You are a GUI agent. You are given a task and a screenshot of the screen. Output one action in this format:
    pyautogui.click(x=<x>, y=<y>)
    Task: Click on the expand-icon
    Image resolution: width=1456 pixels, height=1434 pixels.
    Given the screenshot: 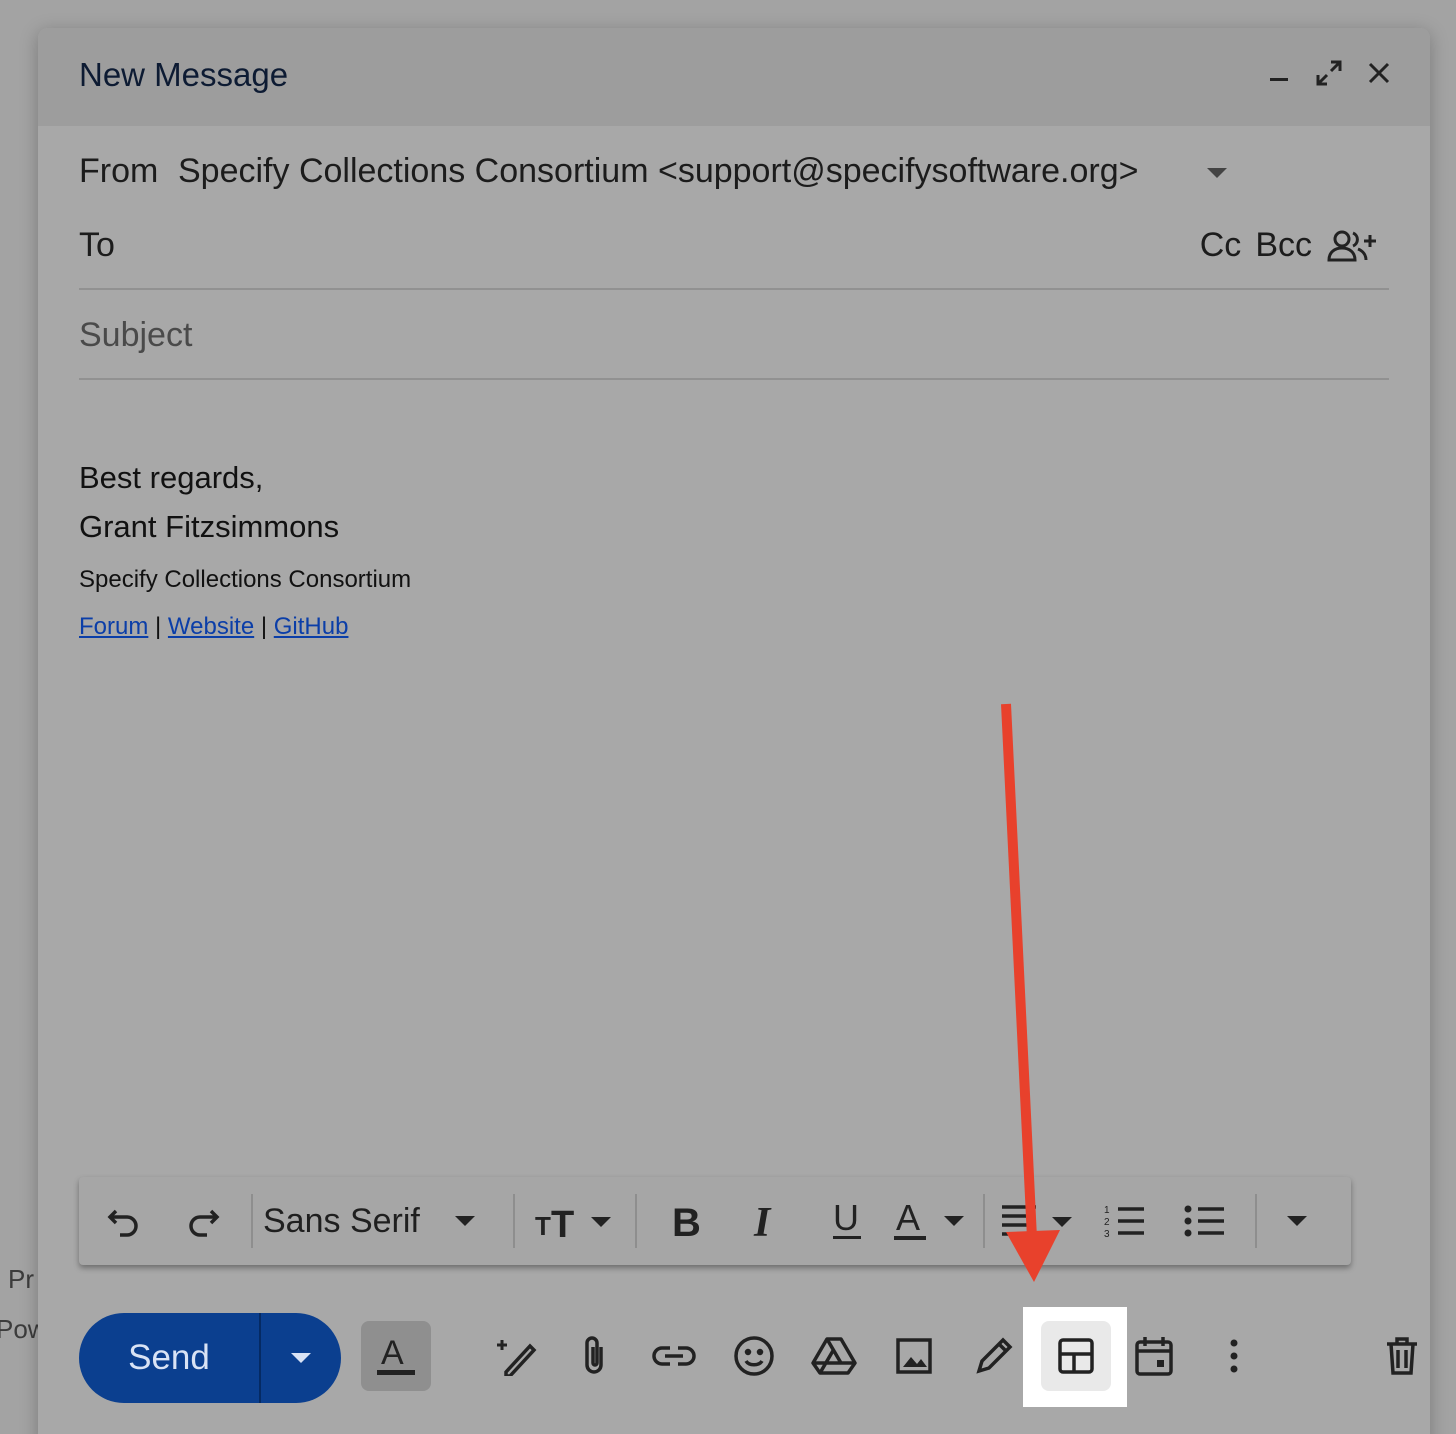 What is the action you would take?
    pyautogui.click(x=1329, y=73)
    